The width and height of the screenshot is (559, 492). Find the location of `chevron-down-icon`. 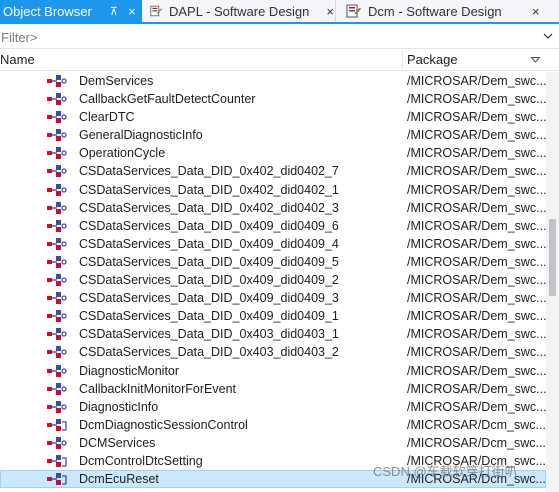

chevron-down-icon is located at coordinates (548, 36).